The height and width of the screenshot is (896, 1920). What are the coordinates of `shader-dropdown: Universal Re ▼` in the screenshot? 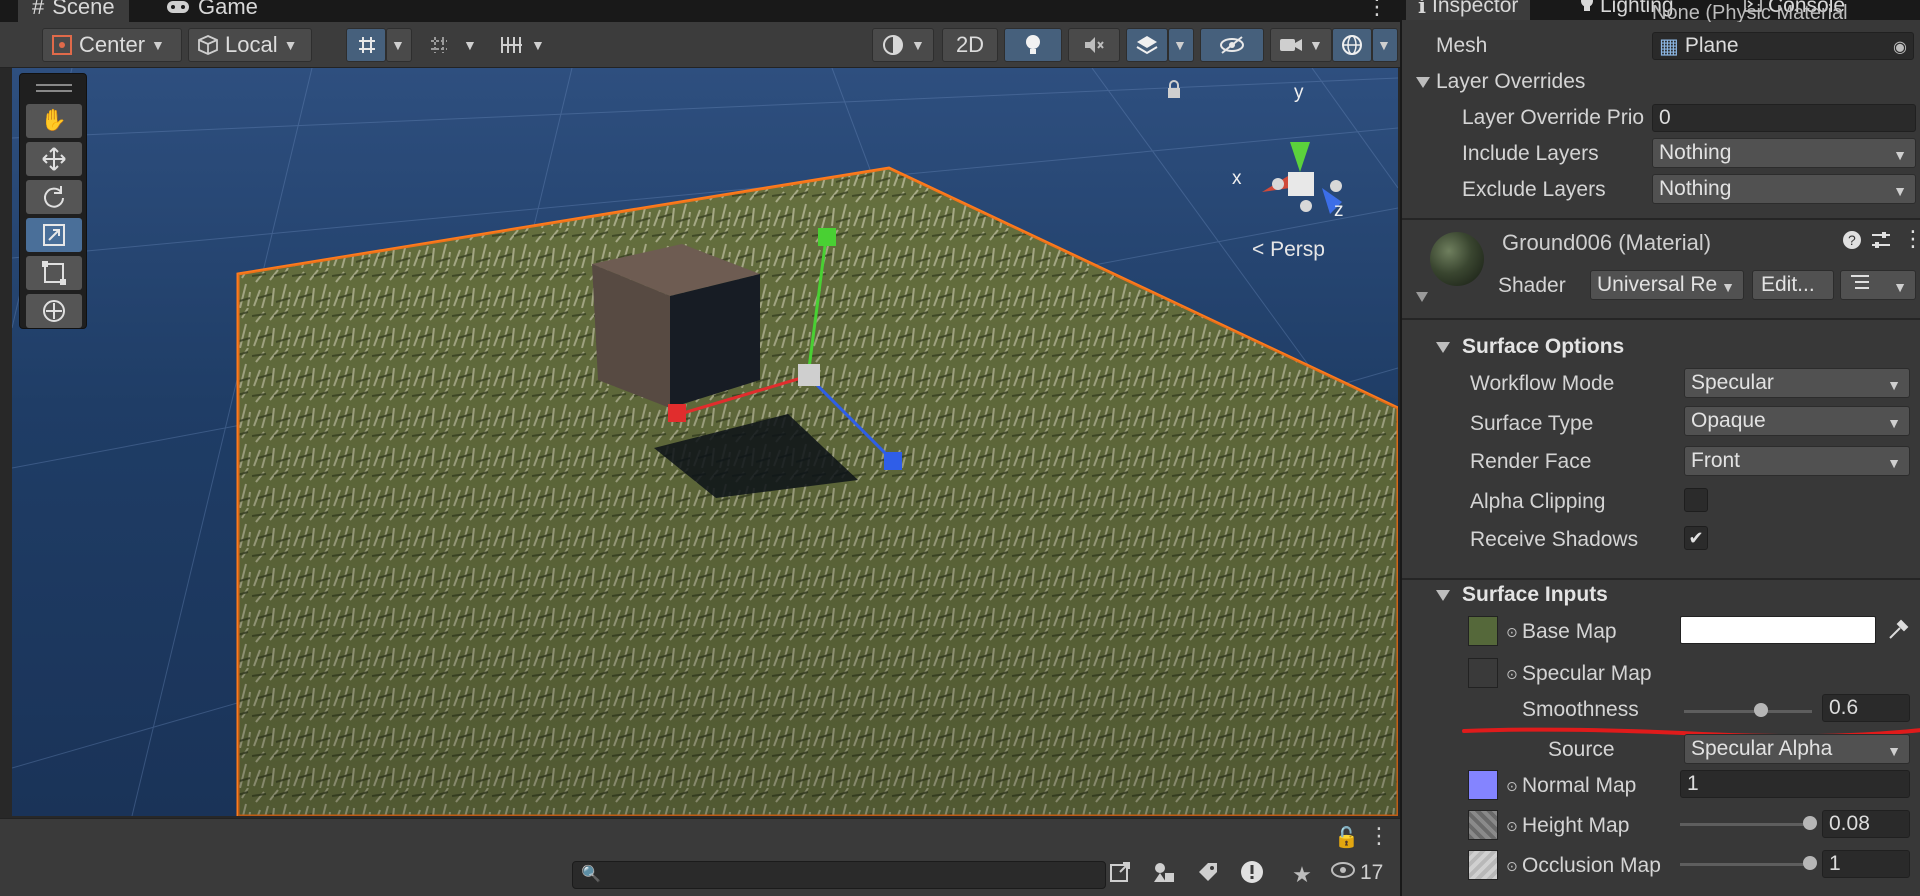 It's located at (1667, 285).